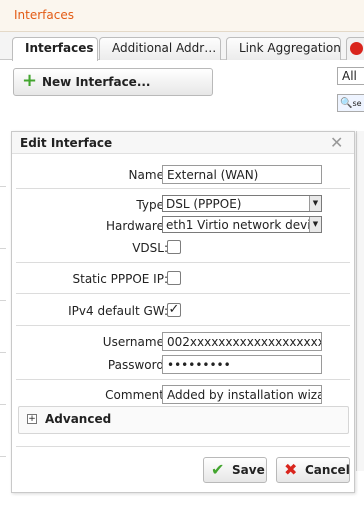 The width and height of the screenshot is (364, 514). What do you see at coordinates (174, 278) in the screenshot?
I see `static-pppoe-ip-checkbox` at bounding box center [174, 278].